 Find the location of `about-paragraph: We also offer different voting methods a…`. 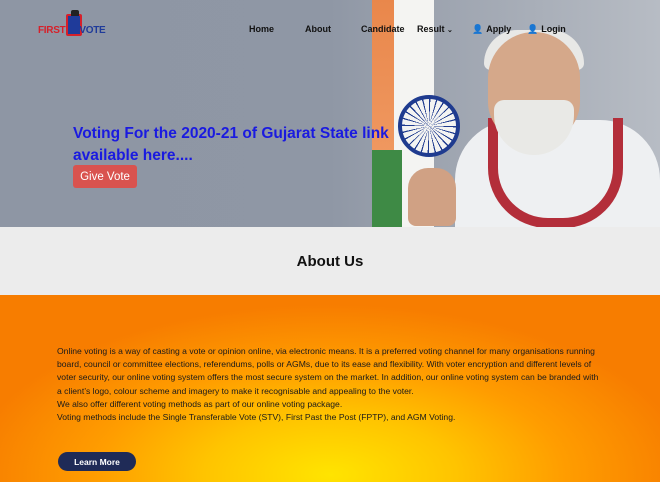

about-paragraph: We also offer different voting methods a… is located at coordinates (200, 403).